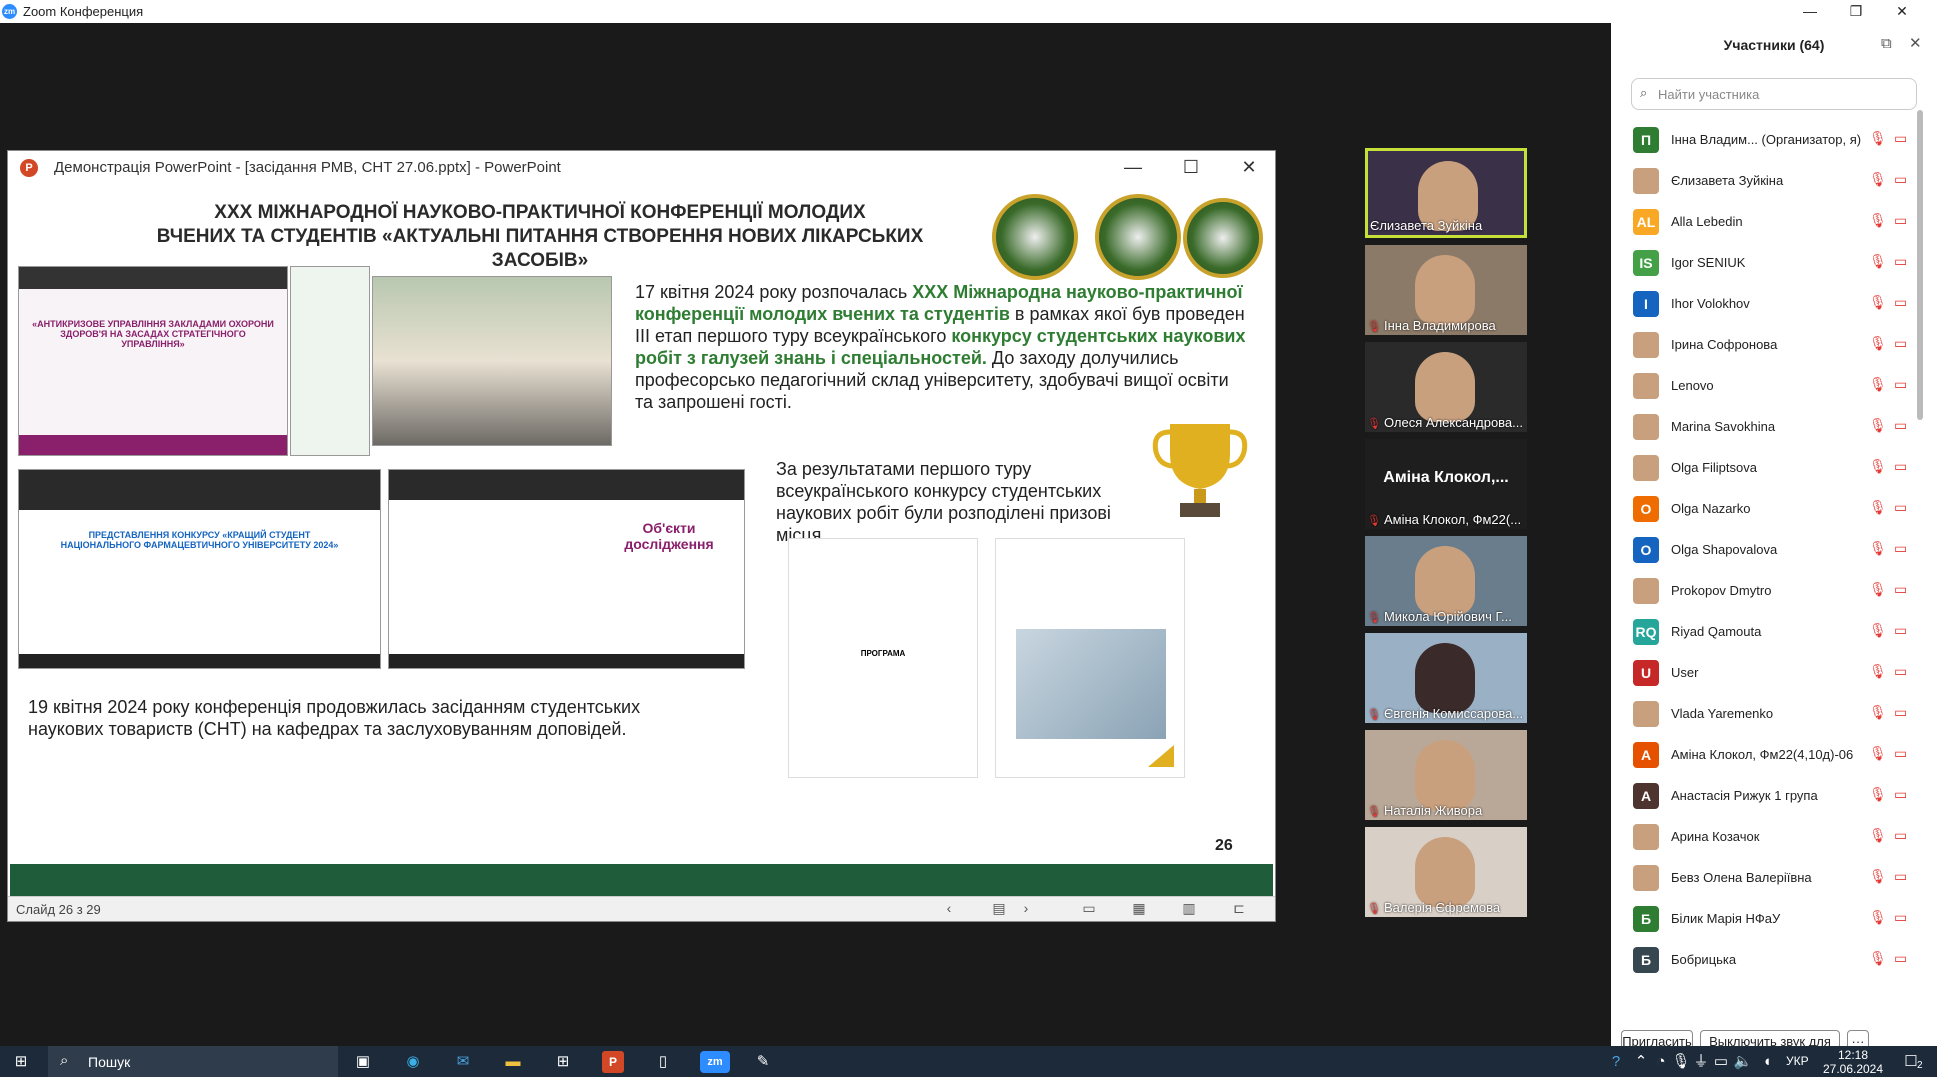  What do you see at coordinates (1239, 909) in the screenshot?
I see `slideshow-icon: ⊏` at bounding box center [1239, 909].